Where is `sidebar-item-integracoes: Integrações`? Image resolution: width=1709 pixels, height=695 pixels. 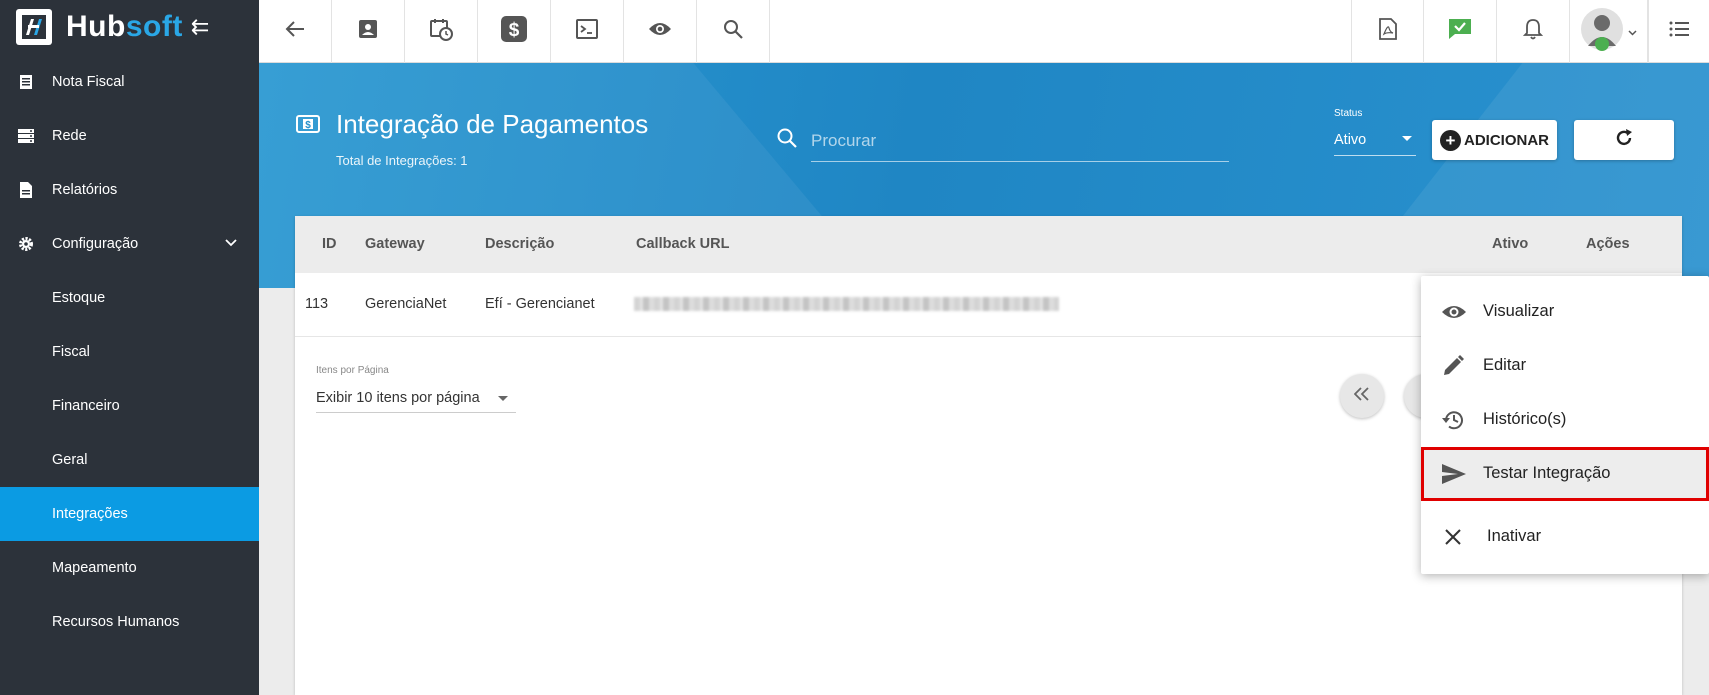 sidebar-item-integracoes: Integrações is located at coordinates (129, 514).